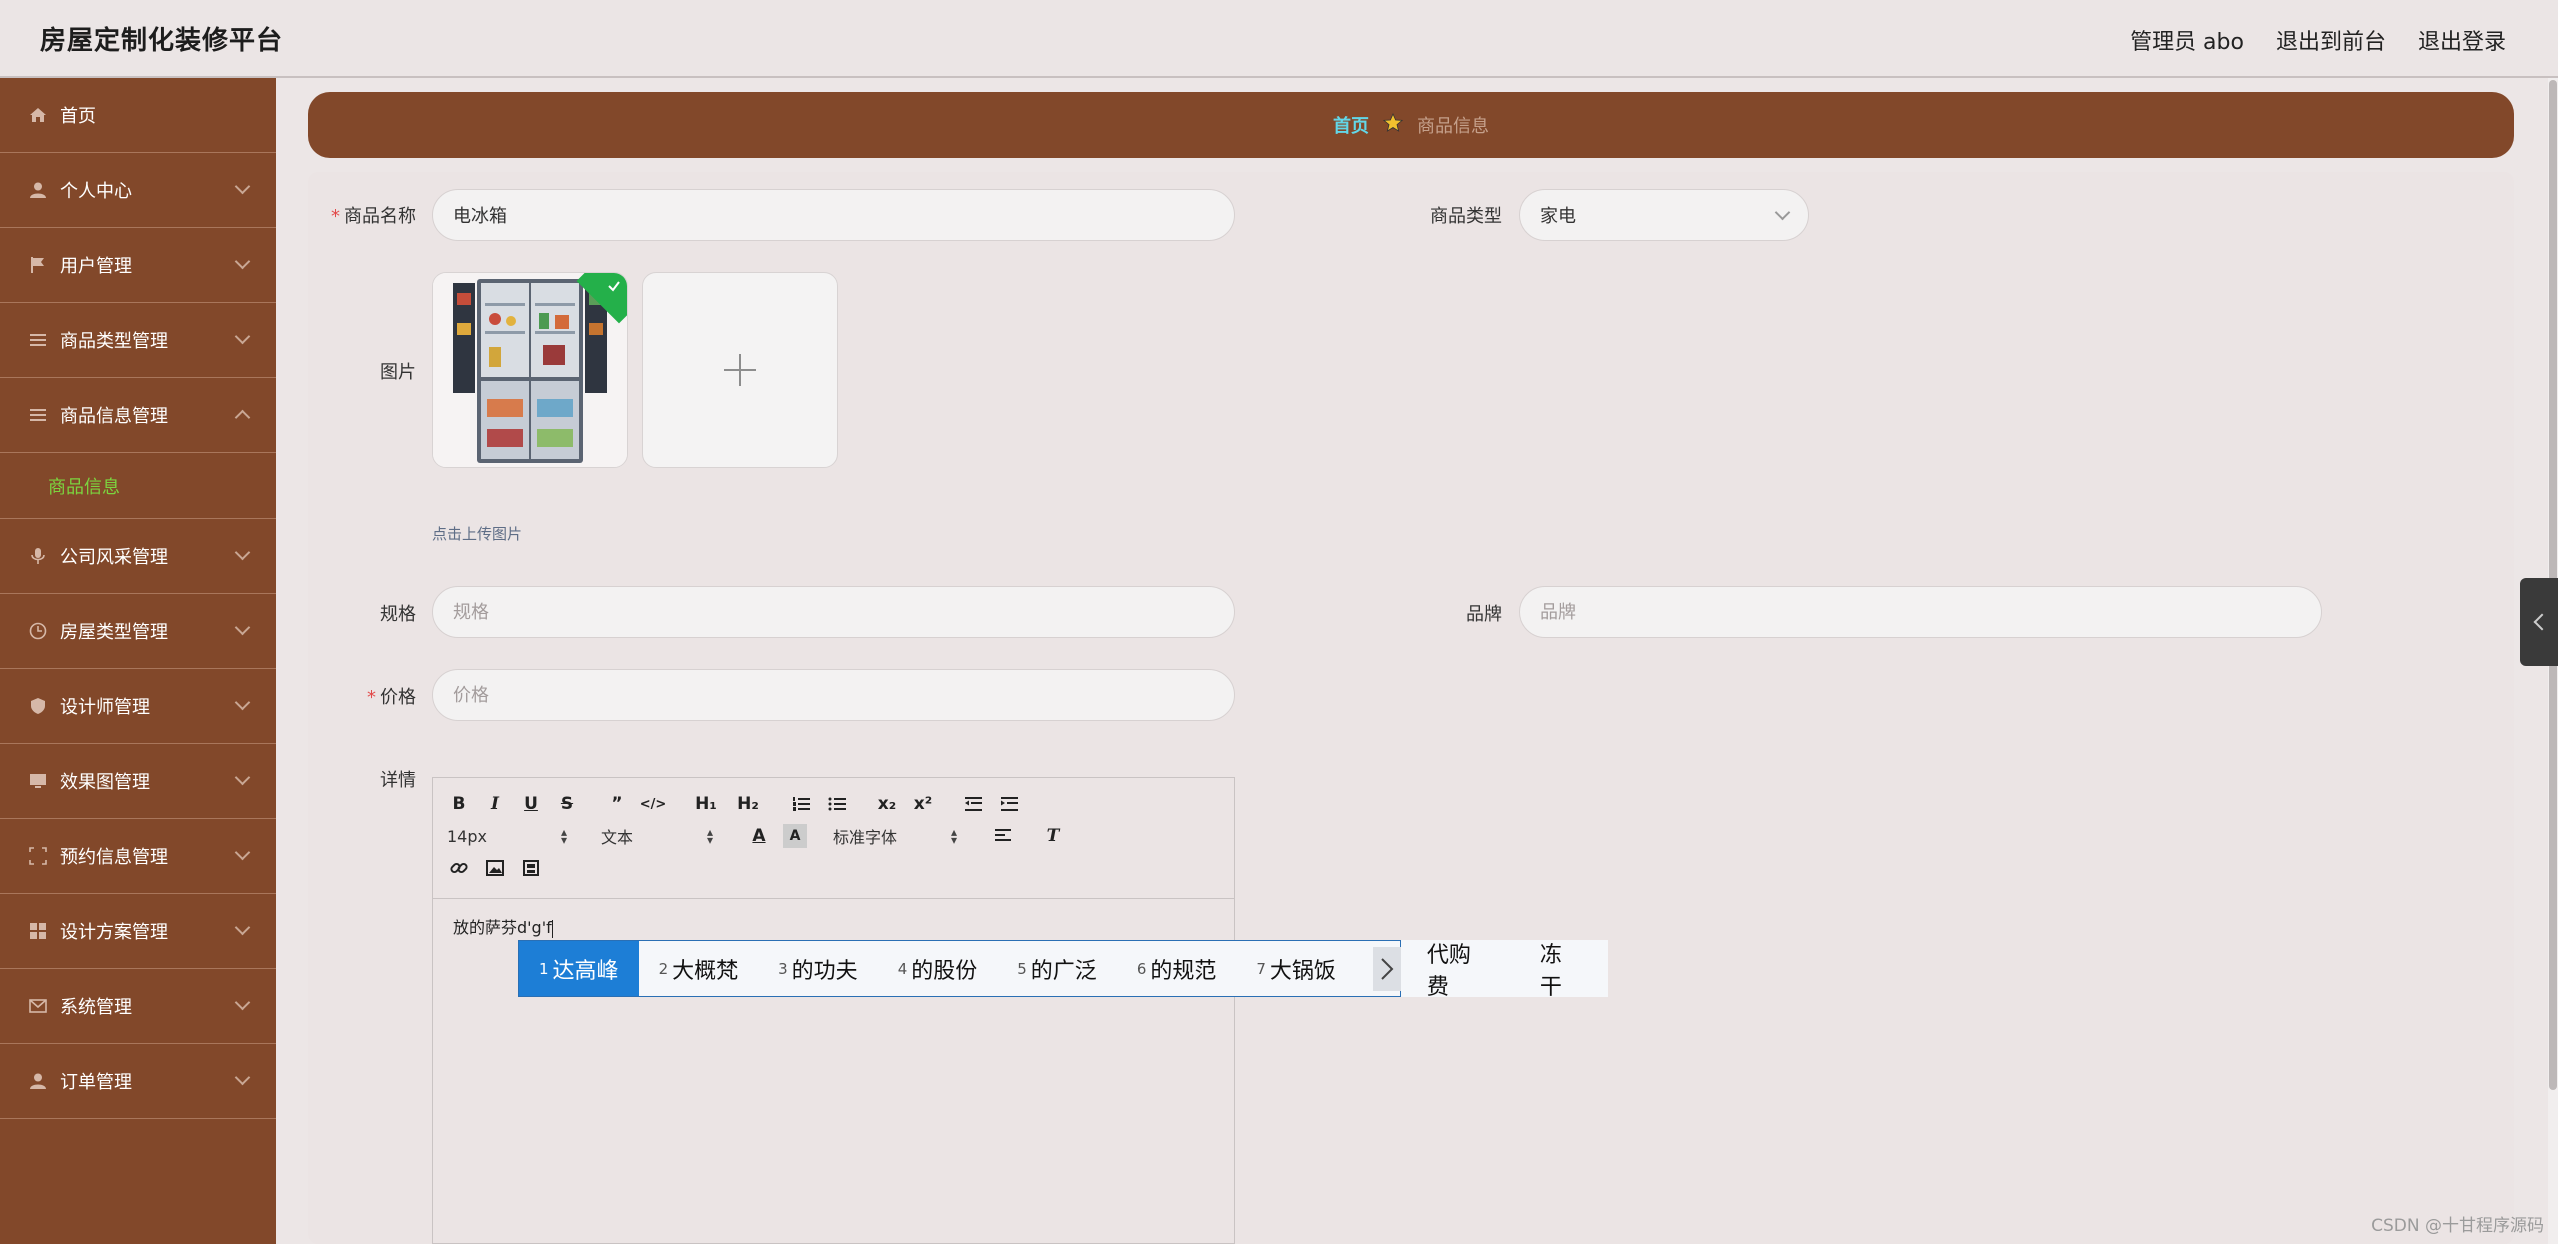  Describe the element at coordinates (895, 836) in the screenshot. I see `font-family-select: 标准字体 ▴ ▾` at that location.